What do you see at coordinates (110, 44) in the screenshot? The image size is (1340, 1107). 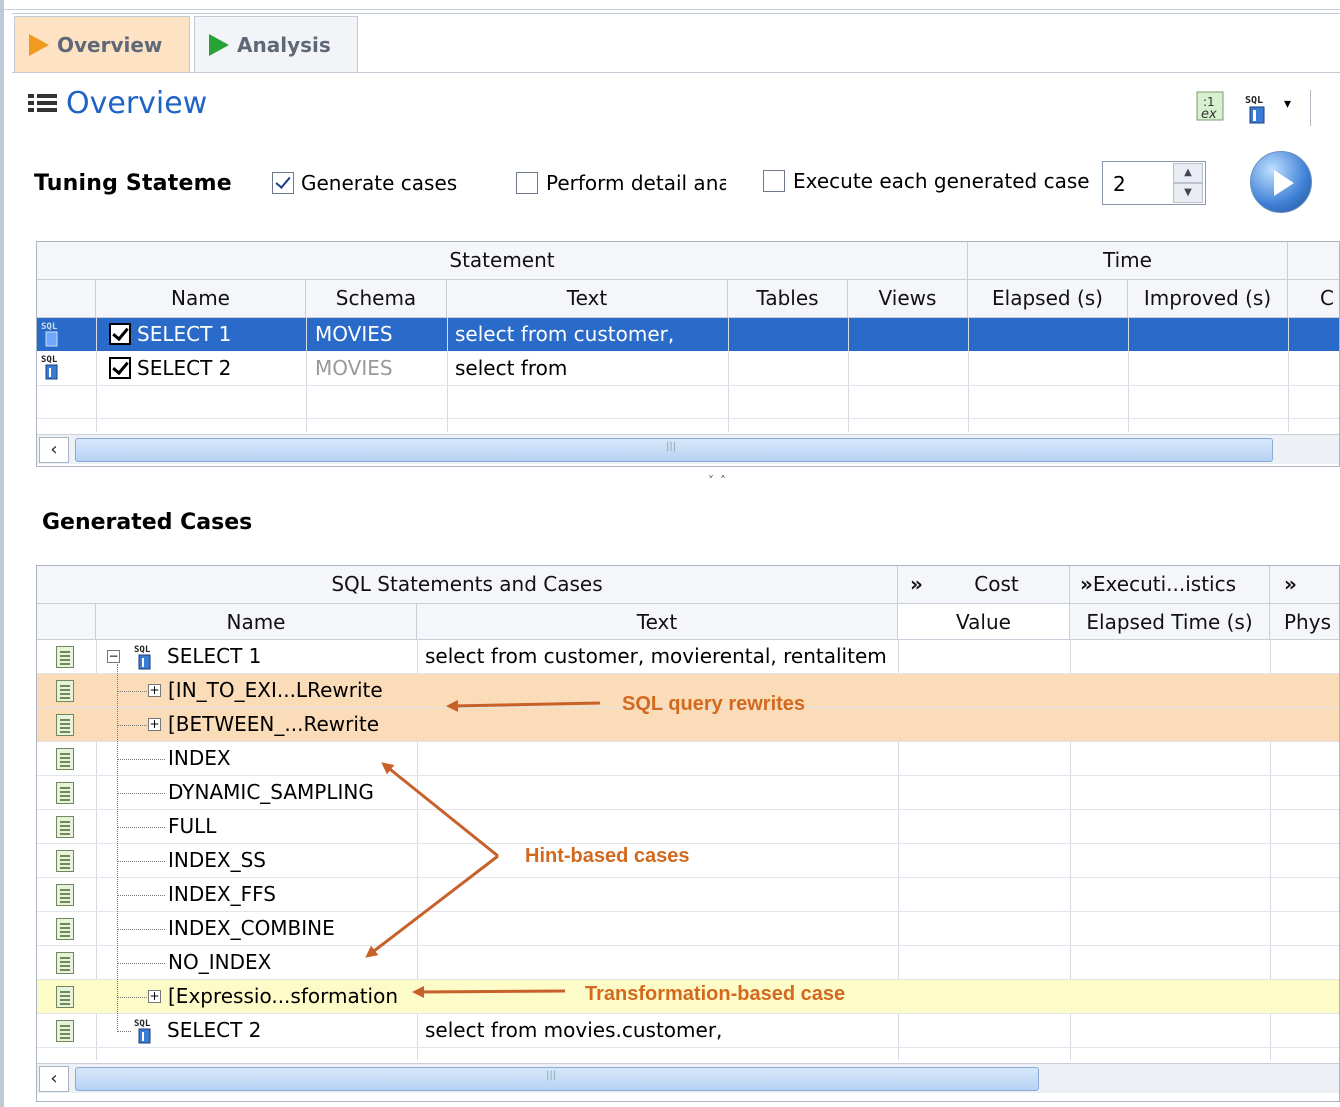 I see `tab-overview-label: Overview` at bounding box center [110, 44].